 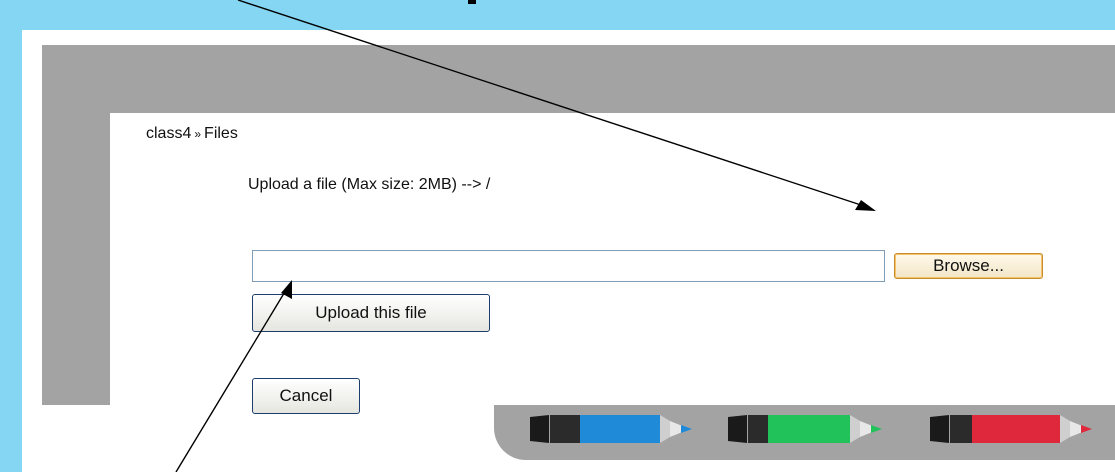 I want to click on marker-tray, so click(x=804, y=432).